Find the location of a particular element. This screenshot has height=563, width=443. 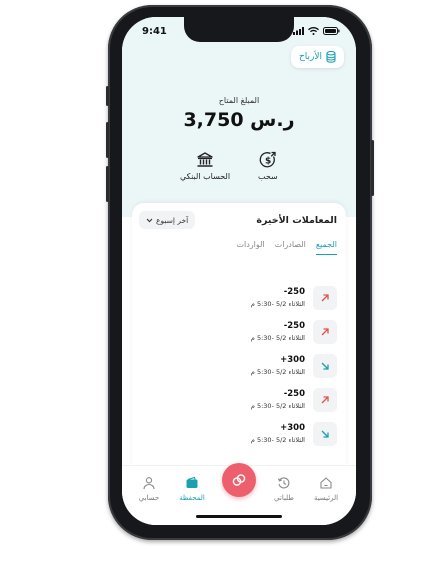

bank-label: الحساب البنكي is located at coordinates (205, 176).